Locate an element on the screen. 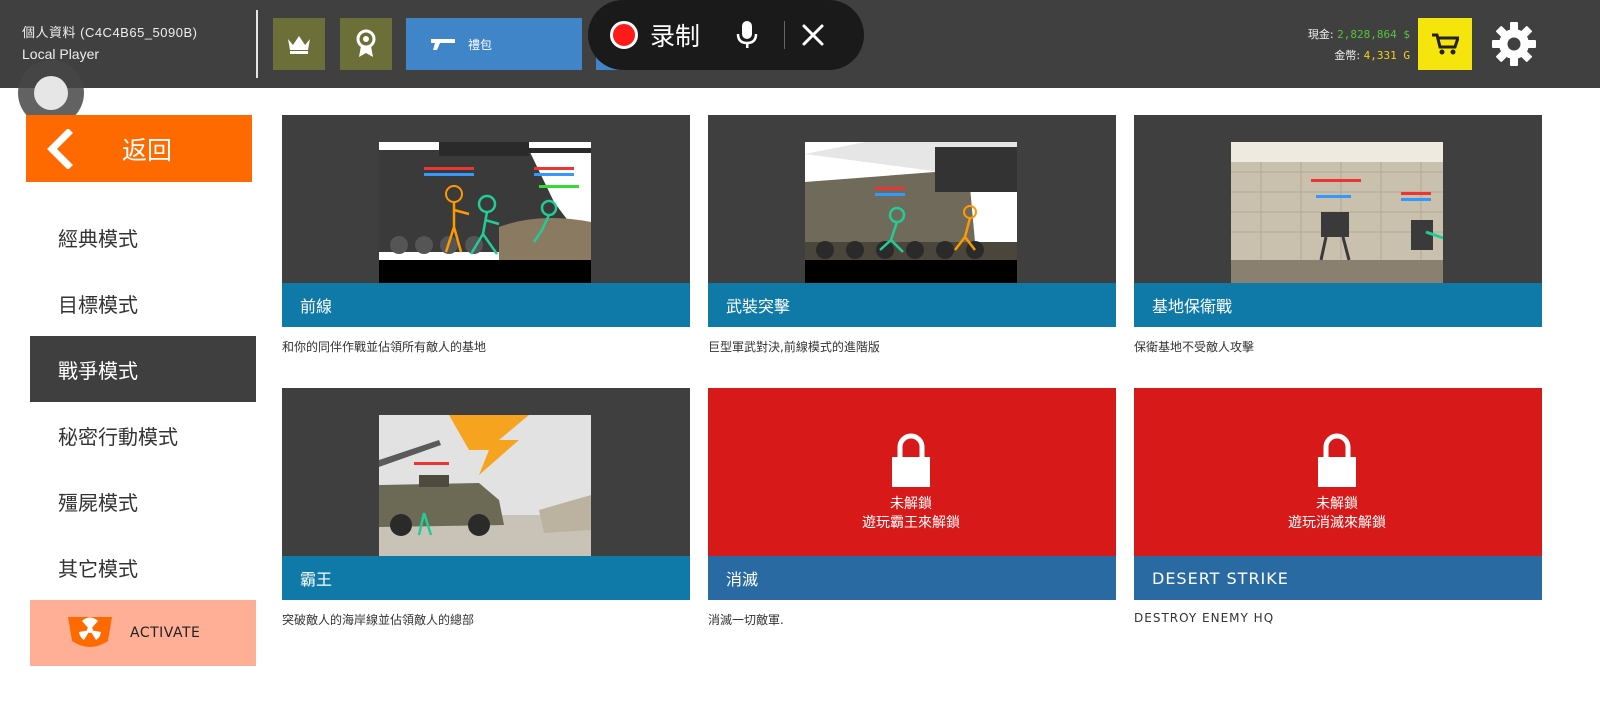  mode-panel-locked: 未解鎖 遊玩消滅來解鎖 DESERT STRIKE is located at coordinates (1338, 494).